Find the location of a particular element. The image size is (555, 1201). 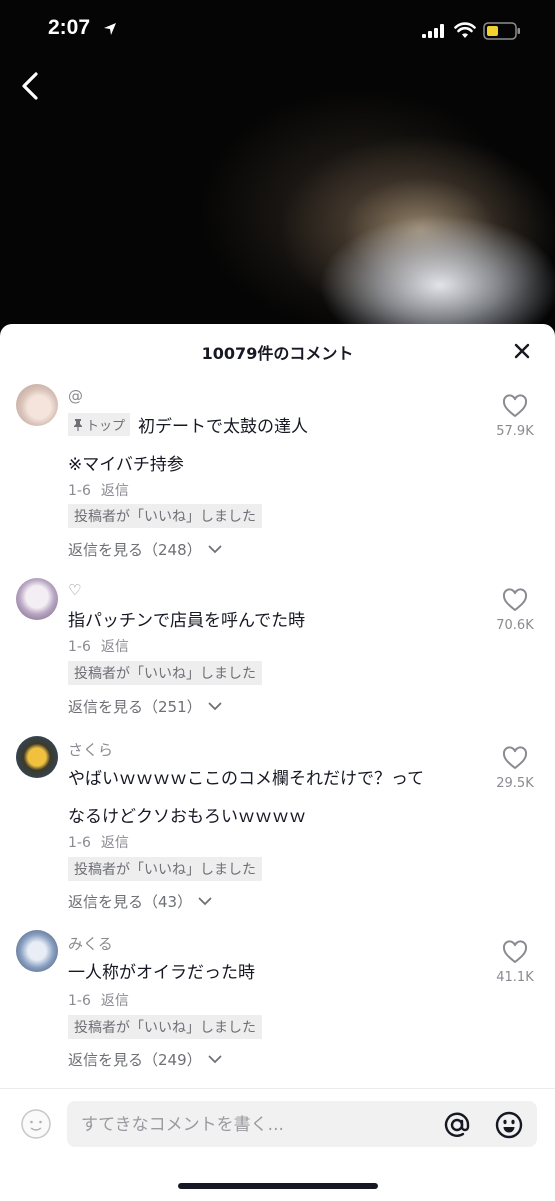

like-button: 70.6K is located at coordinates (515, 610).